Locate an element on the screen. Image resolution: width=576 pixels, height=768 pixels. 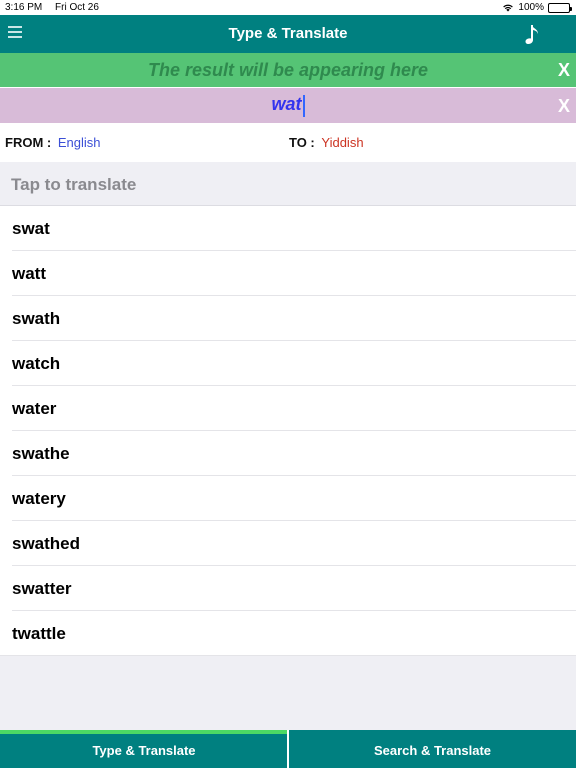
status-left: 3:16 PM Fri Oct 26 is located at coordinates (57, 7).